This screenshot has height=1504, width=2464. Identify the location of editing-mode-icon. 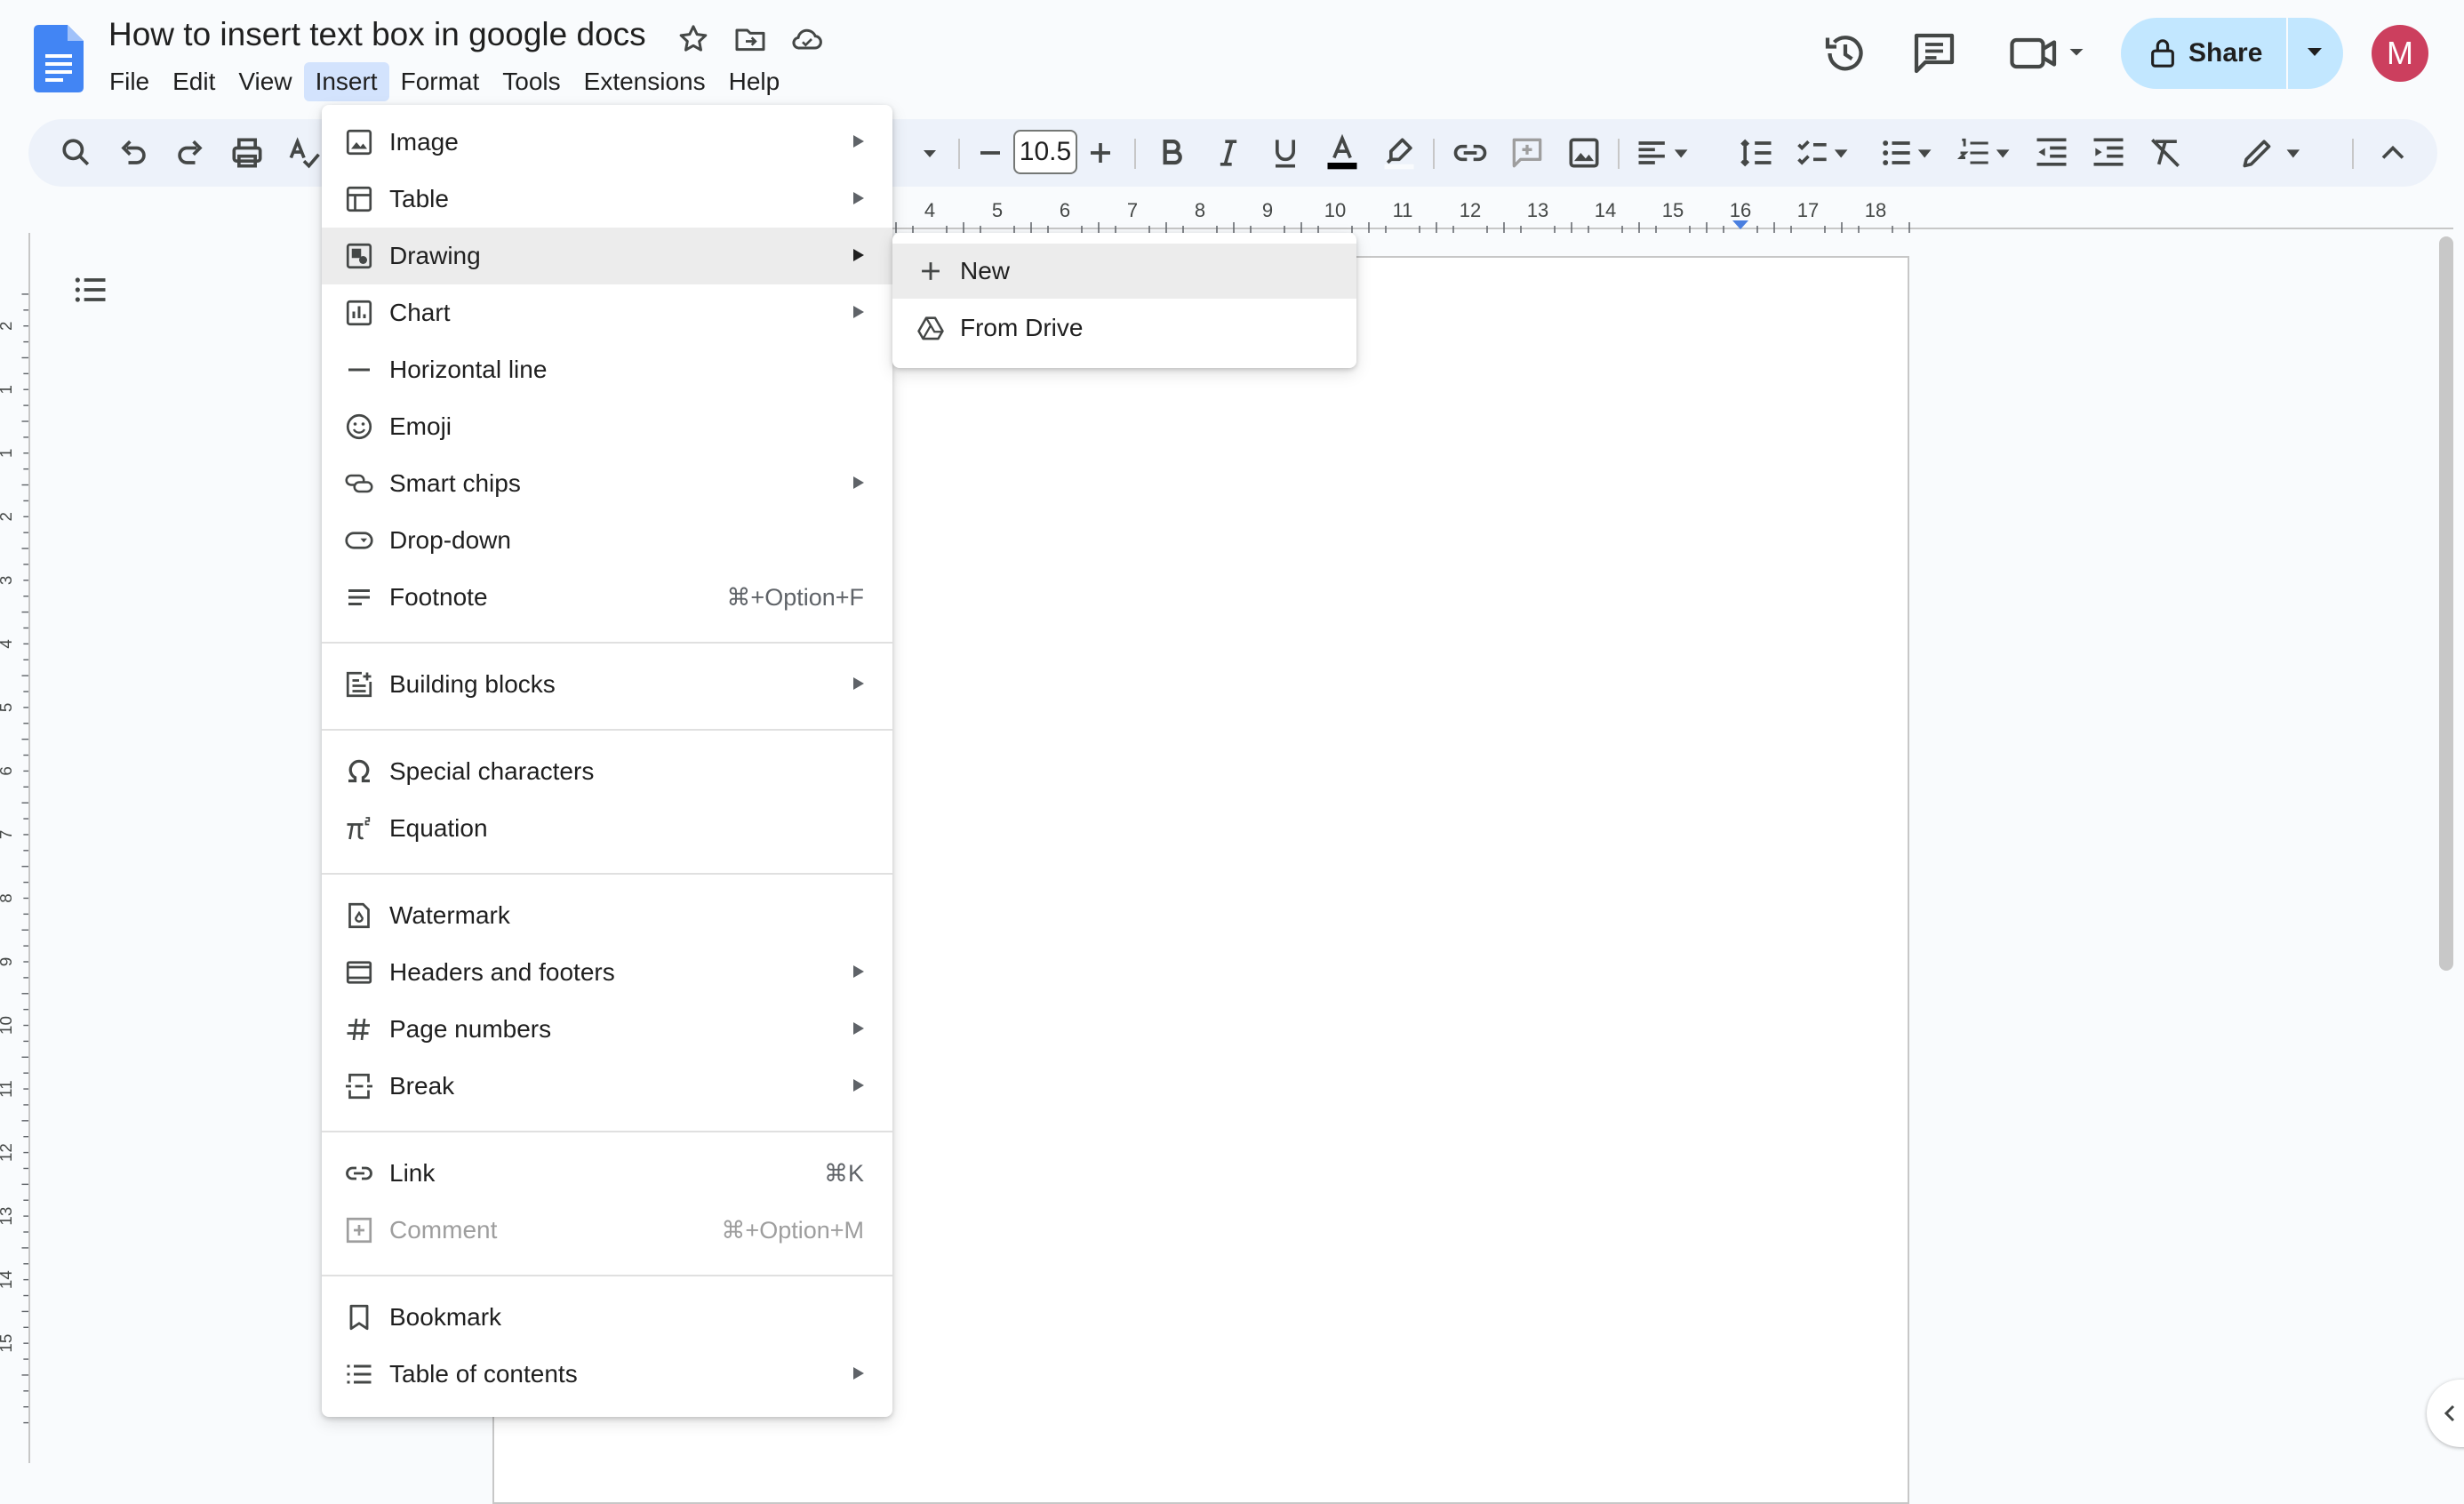
(2273, 152).